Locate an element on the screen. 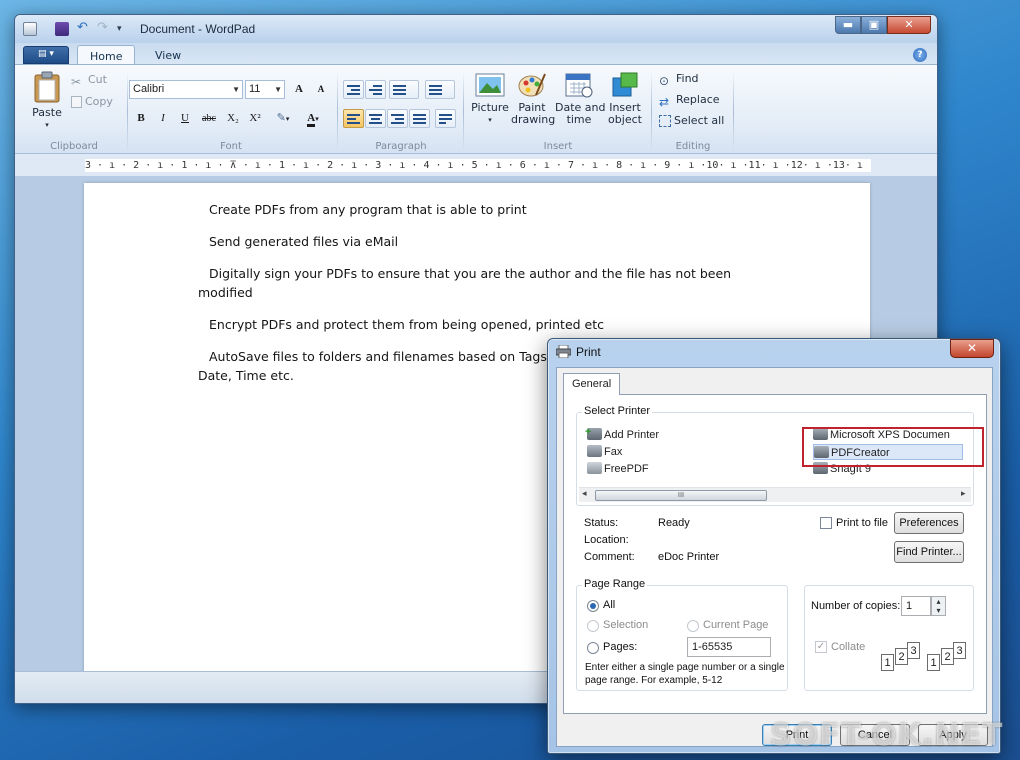 This screenshot has width=1020, height=760. printer-item-fax: Fax is located at coordinates (604, 452).